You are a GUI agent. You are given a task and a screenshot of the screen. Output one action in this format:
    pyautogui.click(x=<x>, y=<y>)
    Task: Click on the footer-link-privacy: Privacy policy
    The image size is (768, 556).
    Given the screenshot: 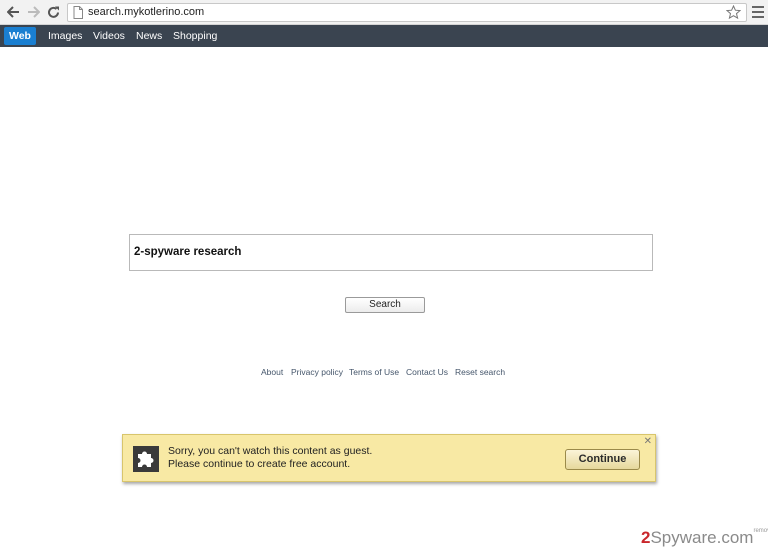 What is the action you would take?
    pyautogui.click(x=317, y=372)
    